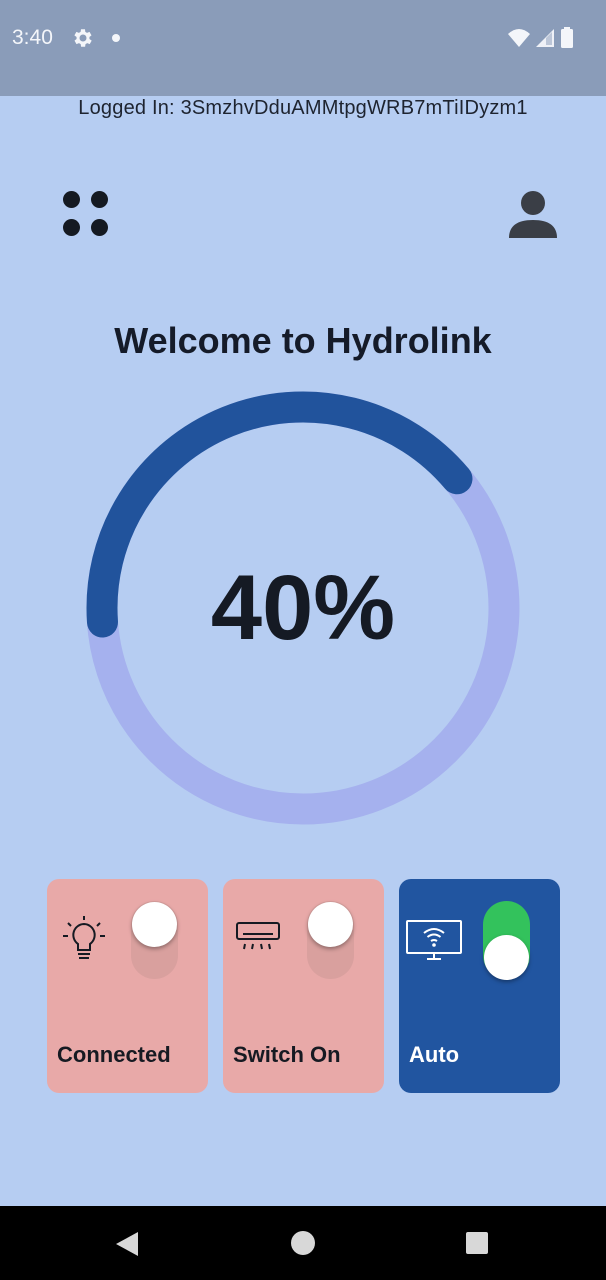  I want to click on switch-on-toggle, so click(330, 940).